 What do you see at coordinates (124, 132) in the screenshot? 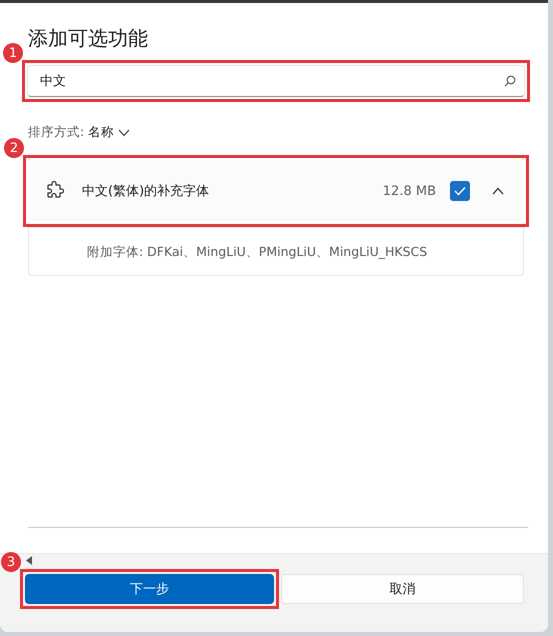
I see `chevron-down-icon` at bounding box center [124, 132].